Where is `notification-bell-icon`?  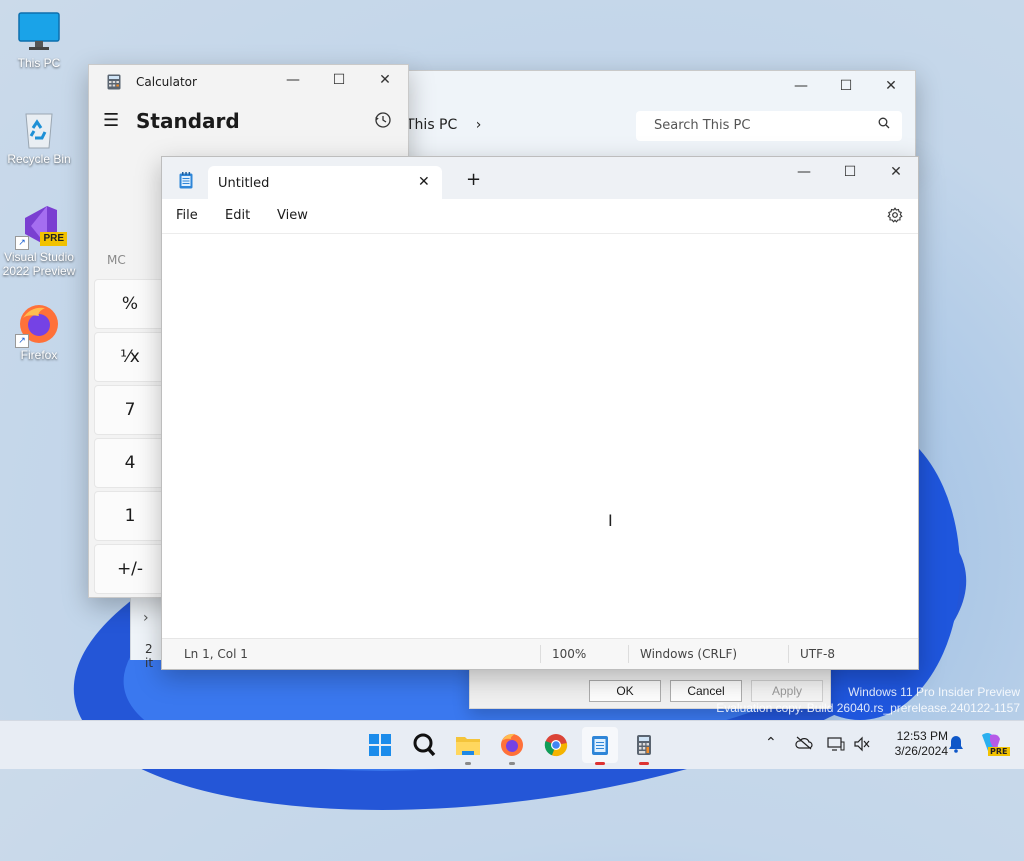
notification-bell-icon is located at coordinates (956, 746).